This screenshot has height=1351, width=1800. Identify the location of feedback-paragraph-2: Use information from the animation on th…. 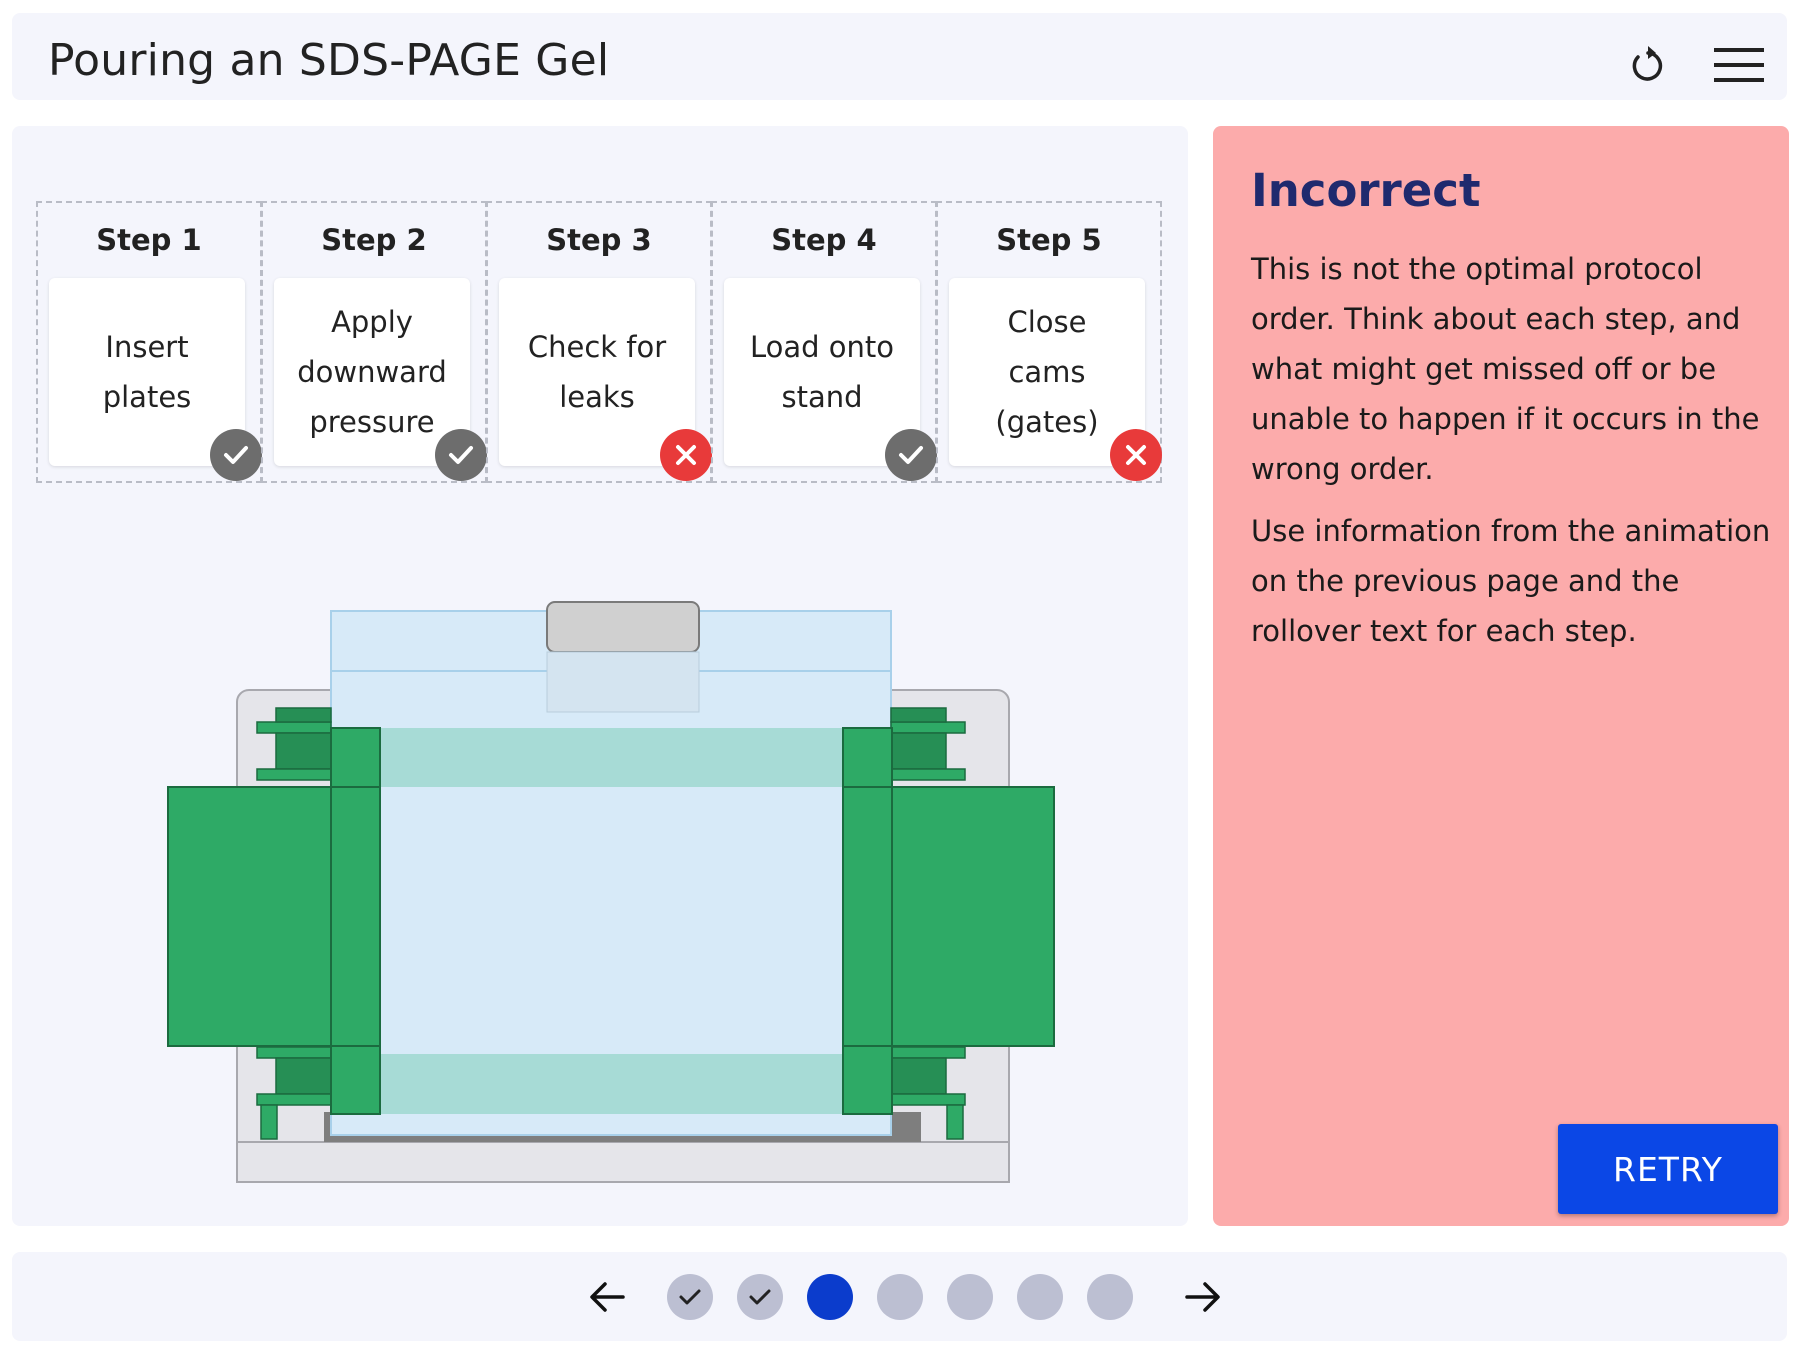
(1511, 581).